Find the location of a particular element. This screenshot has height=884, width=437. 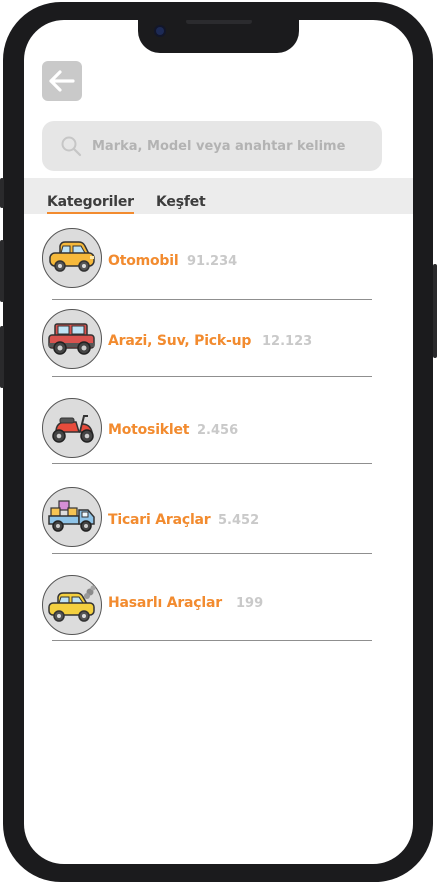

notch is located at coordinates (218, 36).